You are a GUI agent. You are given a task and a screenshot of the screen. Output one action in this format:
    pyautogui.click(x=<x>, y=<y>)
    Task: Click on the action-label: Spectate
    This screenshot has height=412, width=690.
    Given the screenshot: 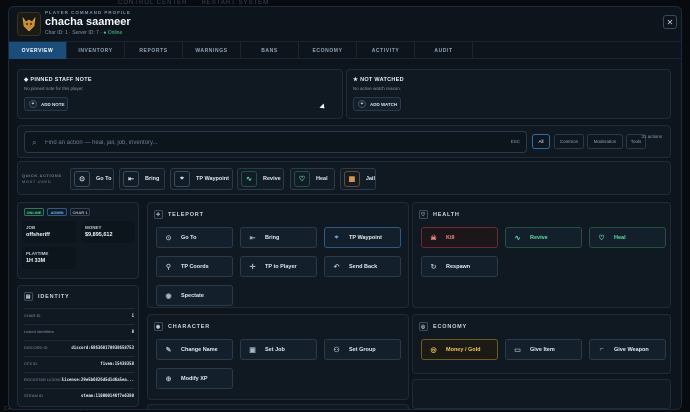 What is the action you would take?
    pyautogui.click(x=192, y=295)
    